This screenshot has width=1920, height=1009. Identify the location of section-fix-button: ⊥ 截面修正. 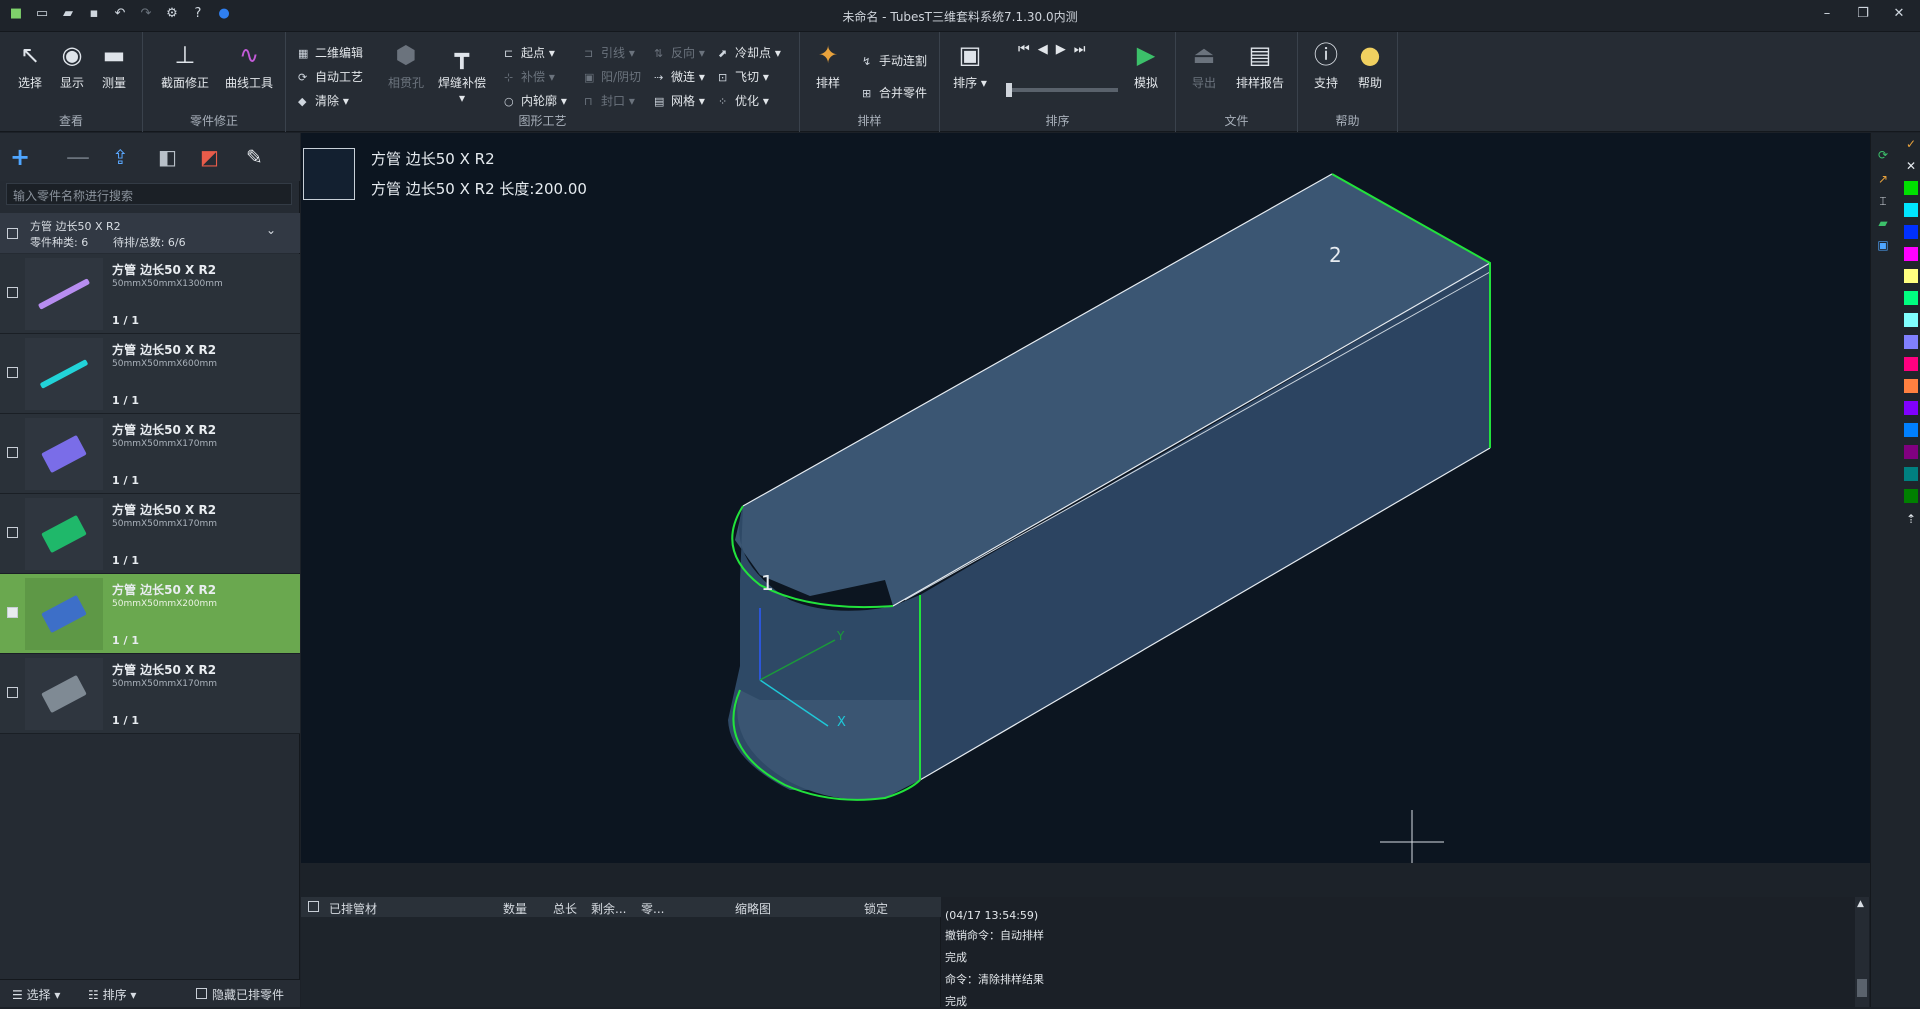
(185, 65).